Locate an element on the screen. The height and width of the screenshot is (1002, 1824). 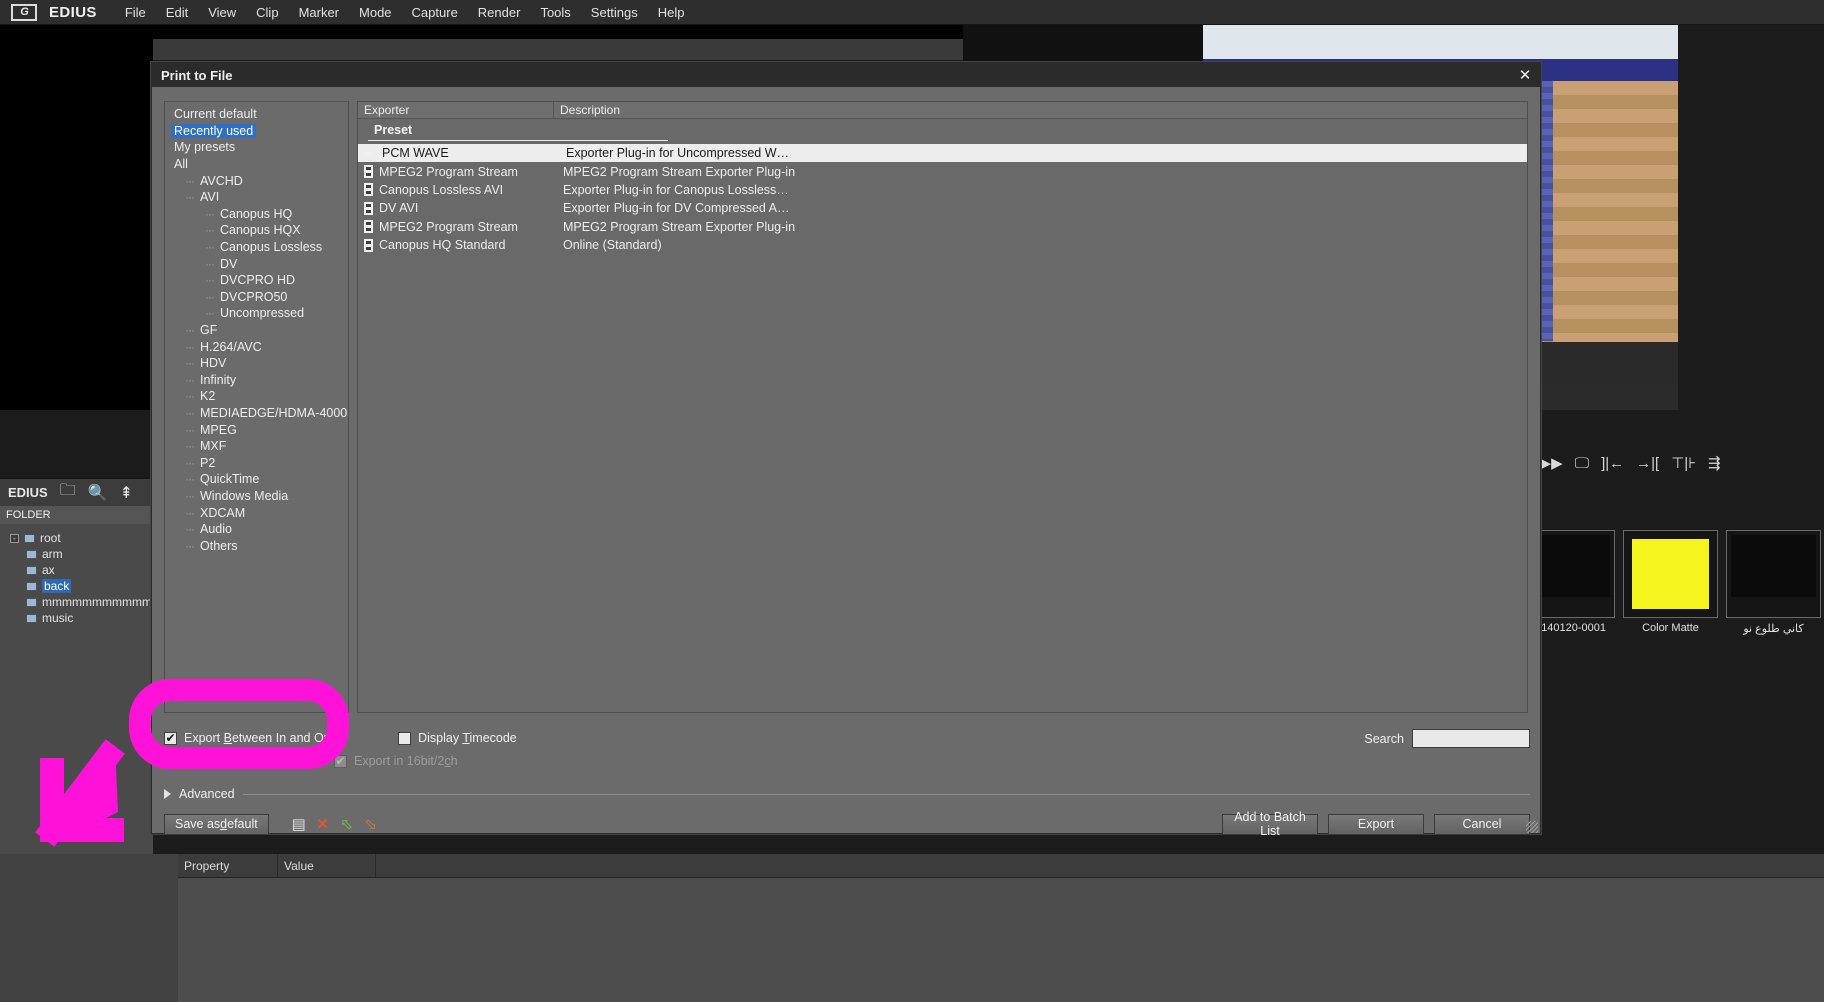
display-timecode-checkbox: ✔ is located at coordinates (405, 738).